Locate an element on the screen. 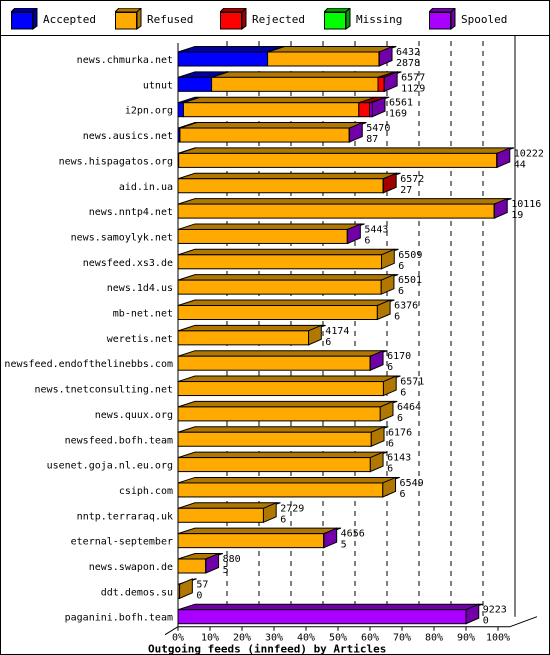 The image size is (550, 655). category-label: newsfeed.endofthelinebbs.com is located at coordinates (88, 364).